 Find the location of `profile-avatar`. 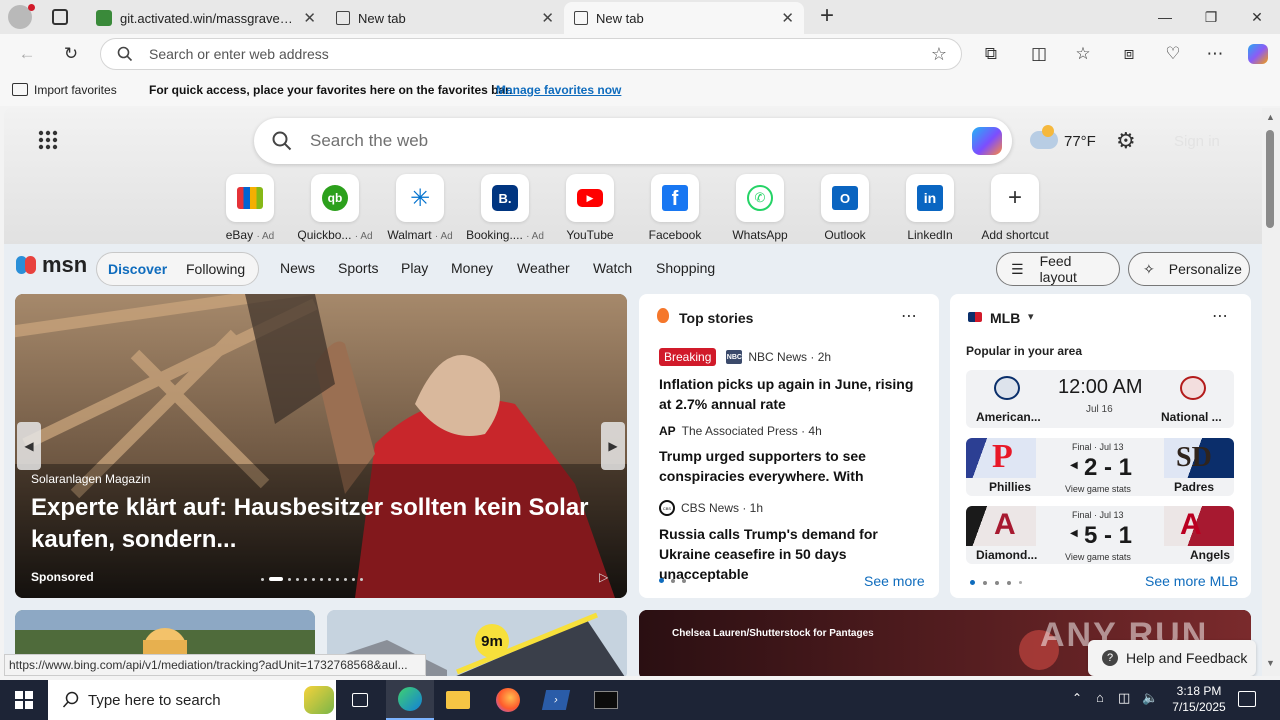

profile-avatar is located at coordinates (21, 16).